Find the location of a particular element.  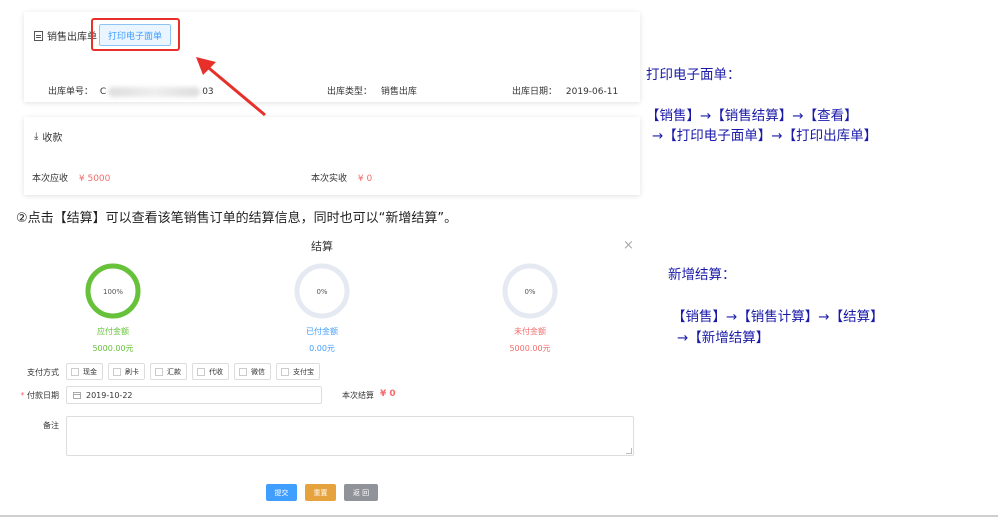

pay-option-remit: 汇款 is located at coordinates (168, 371).